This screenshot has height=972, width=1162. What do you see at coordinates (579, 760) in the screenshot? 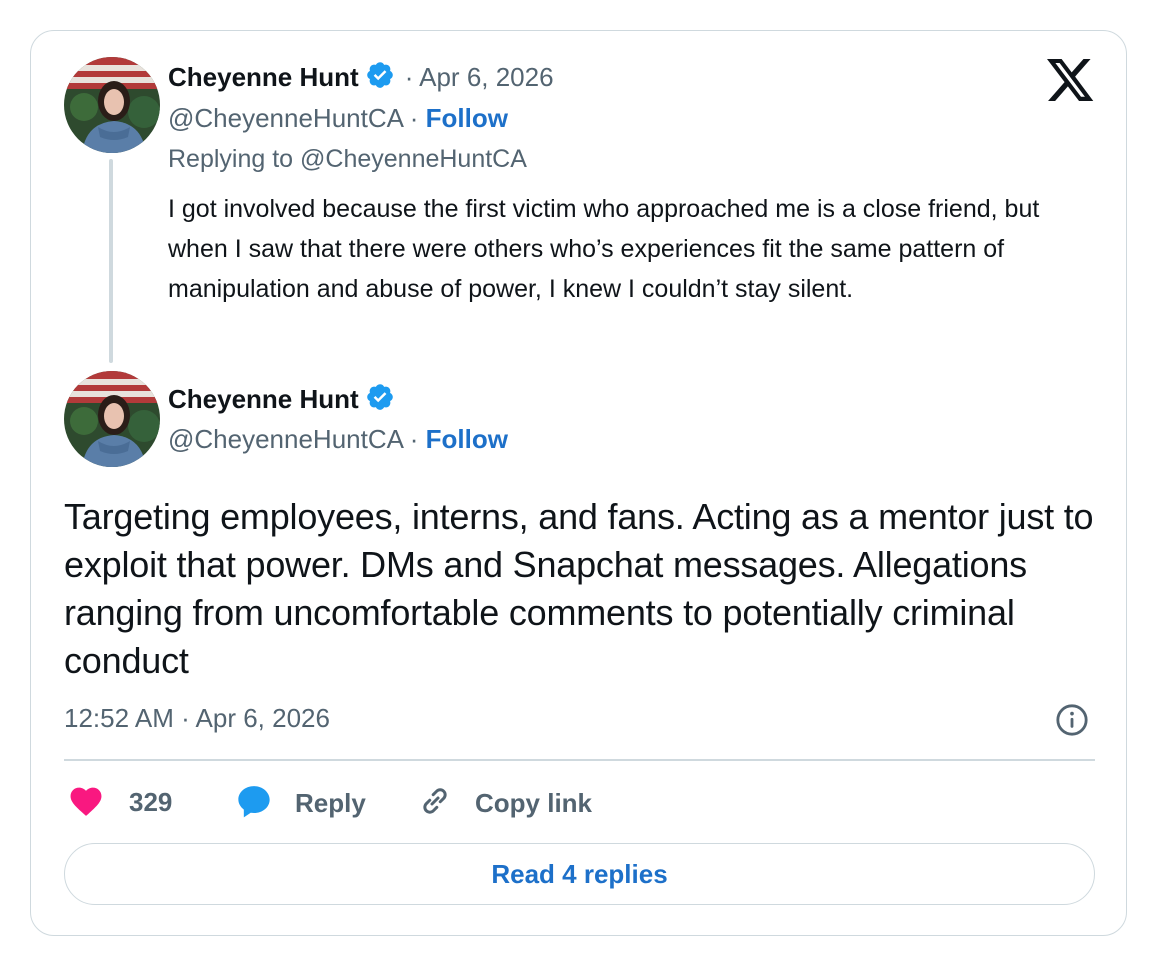
I see `divider` at bounding box center [579, 760].